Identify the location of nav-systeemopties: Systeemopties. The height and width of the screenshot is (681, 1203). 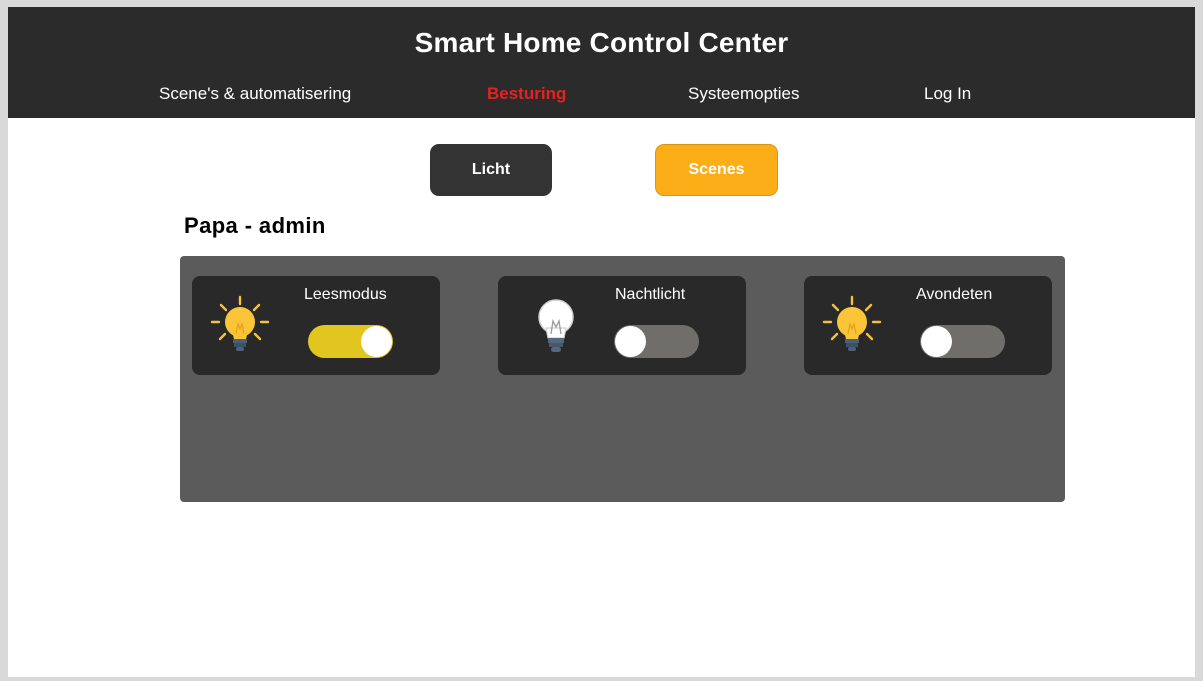
(744, 94).